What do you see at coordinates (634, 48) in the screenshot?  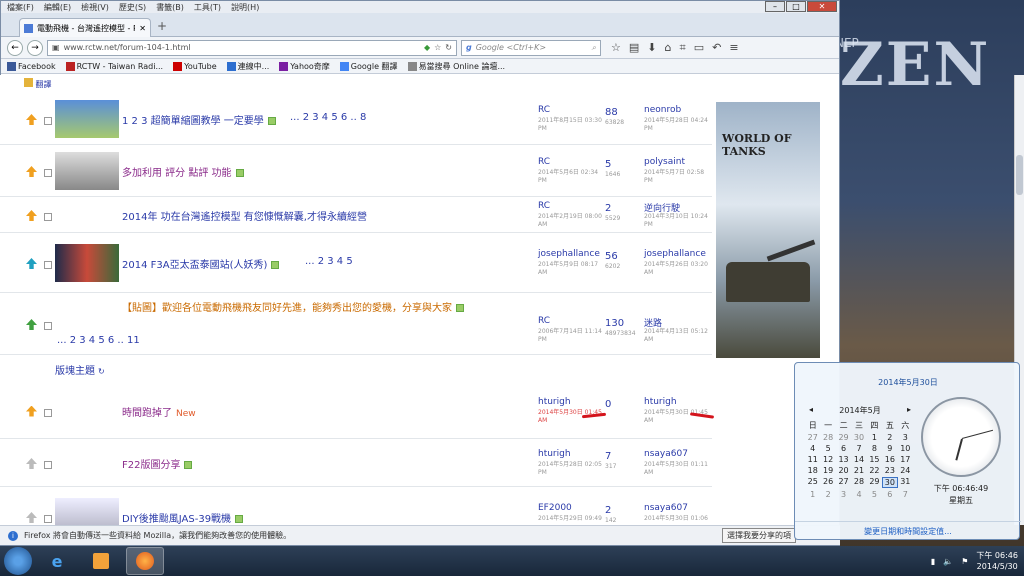 I see `reader-icon: ▤` at bounding box center [634, 48].